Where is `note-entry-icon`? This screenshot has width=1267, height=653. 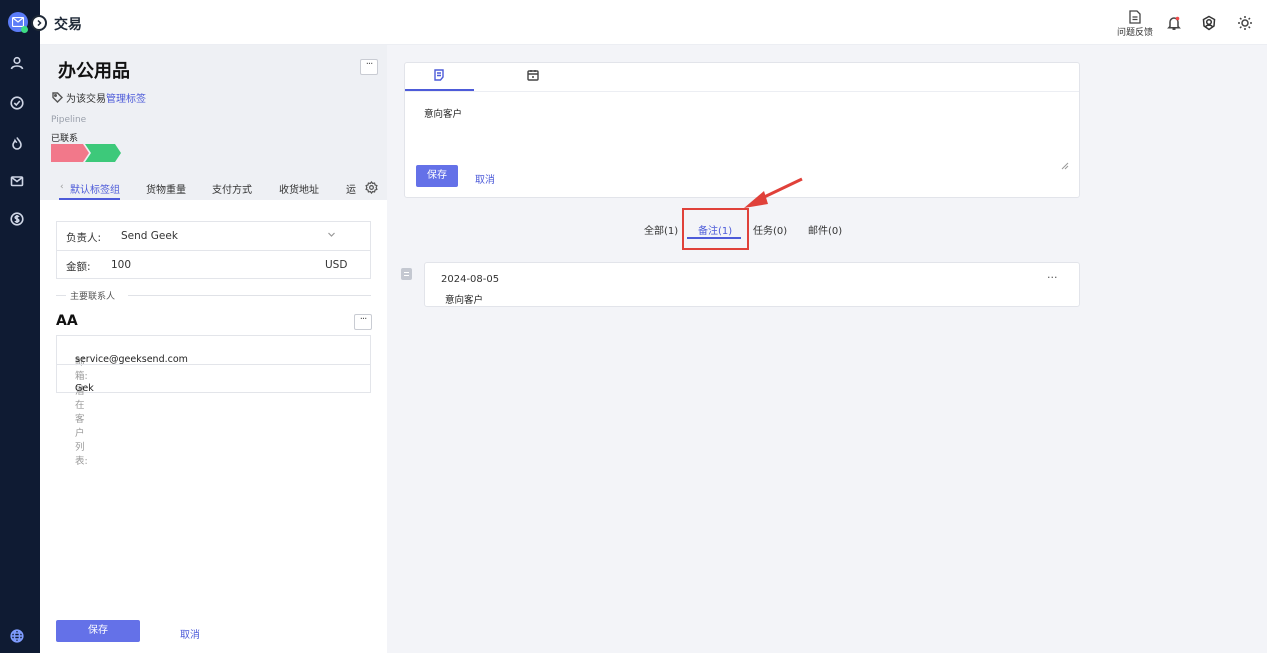
note-entry-icon is located at coordinates (406, 274).